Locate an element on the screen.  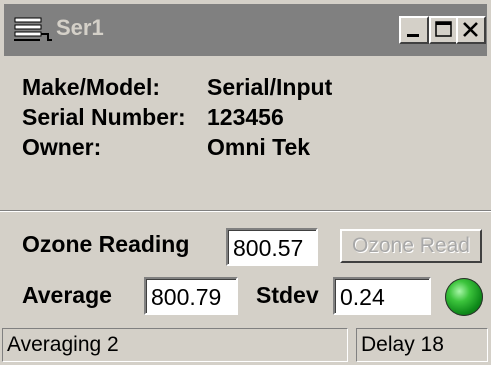
serial-port-icon is located at coordinates (33, 30).